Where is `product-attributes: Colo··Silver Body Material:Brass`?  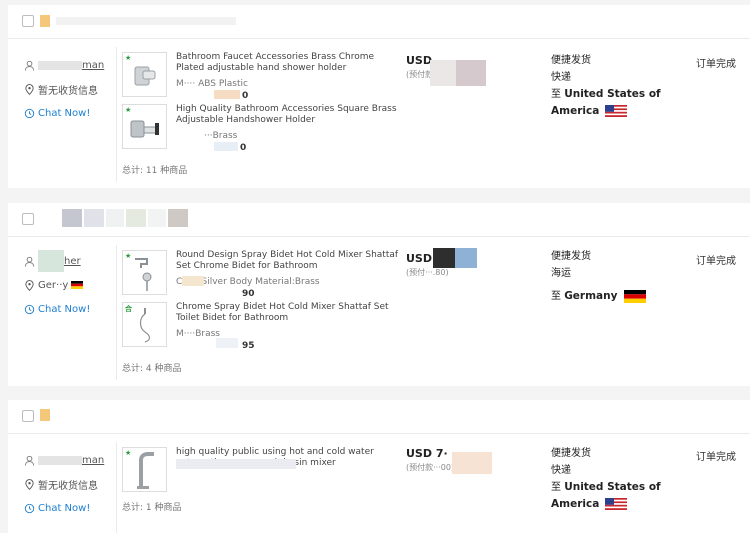 product-attributes: Colo··Silver Body Material:Brass is located at coordinates (248, 282).